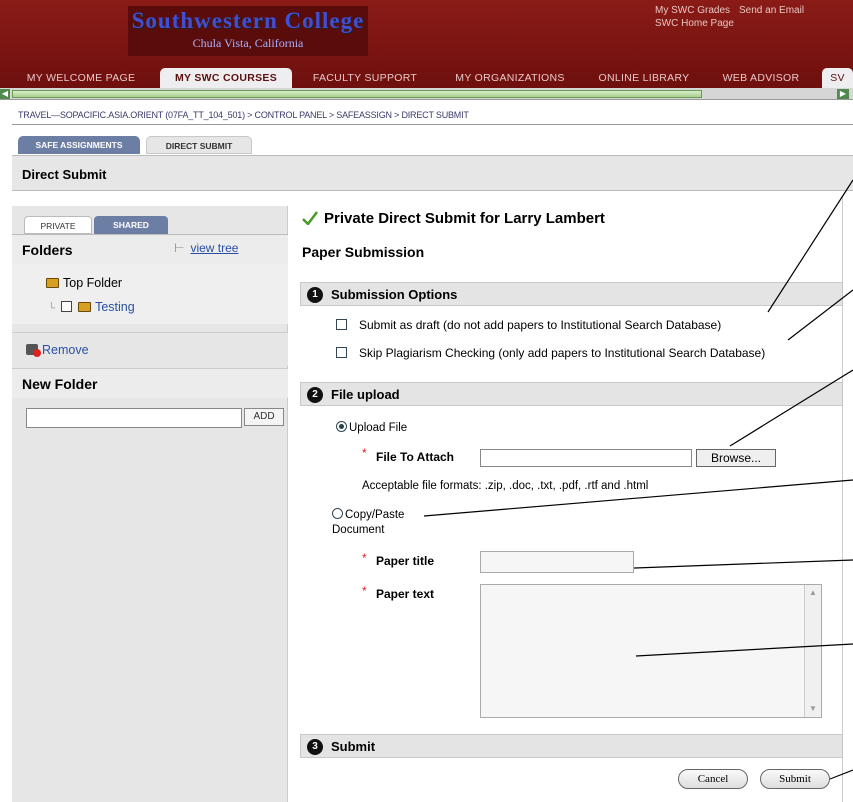 This screenshot has height=802, width=853. Describe the element at coordinates (150, 349) in the screenshot. I see `remove-row: Remove` at that location.